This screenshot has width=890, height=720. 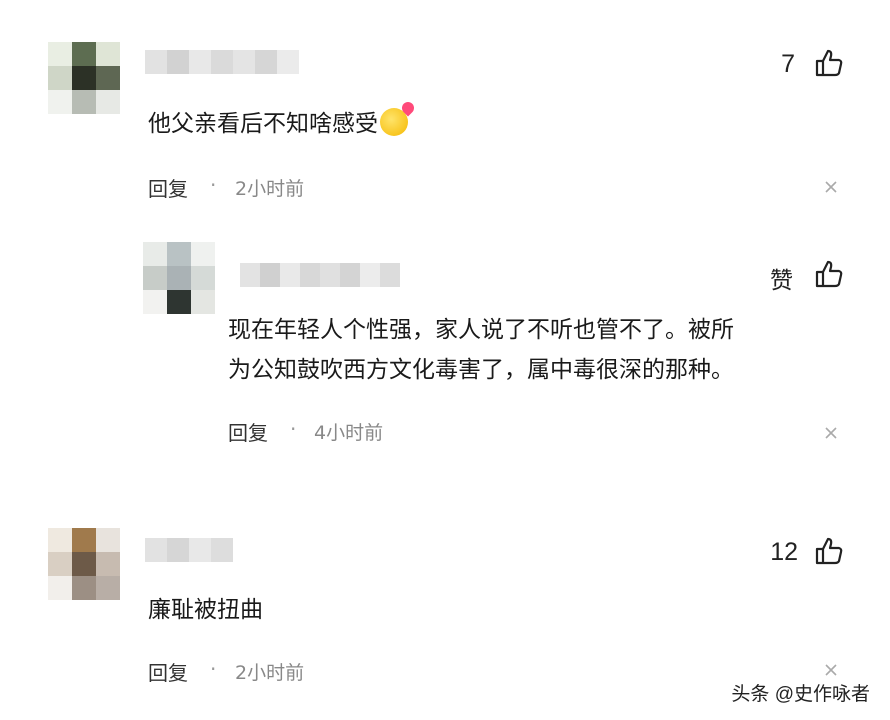 I want to click on like-count: 7, so click(x=788, y=64).